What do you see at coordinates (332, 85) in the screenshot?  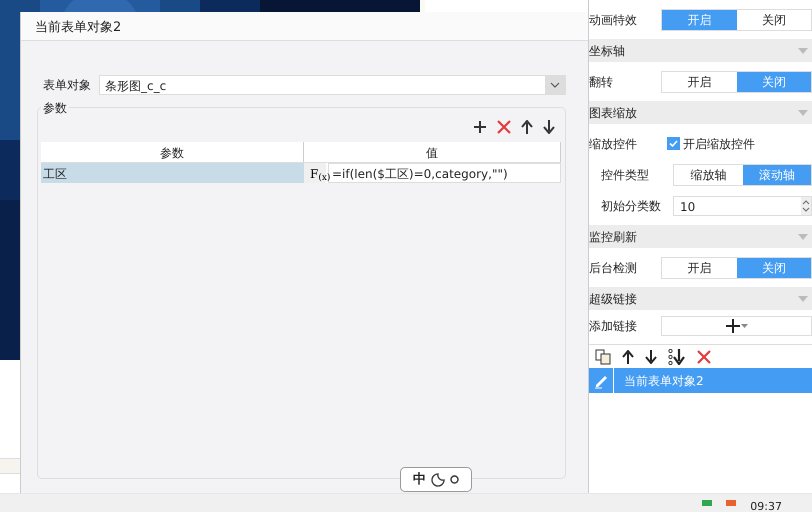 I see `form-object-select: 条形图_c_c` at bounding box center [332, 85].